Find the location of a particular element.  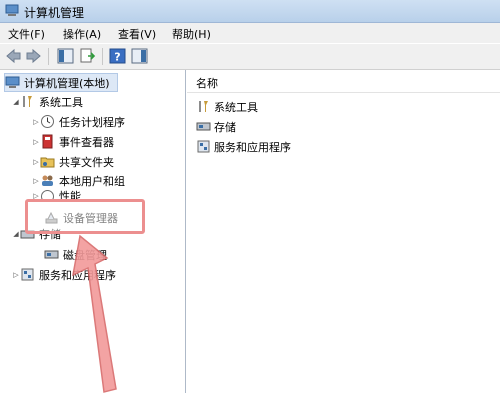

tree-label: 事件查看器 is located at coordinates (86, 142).